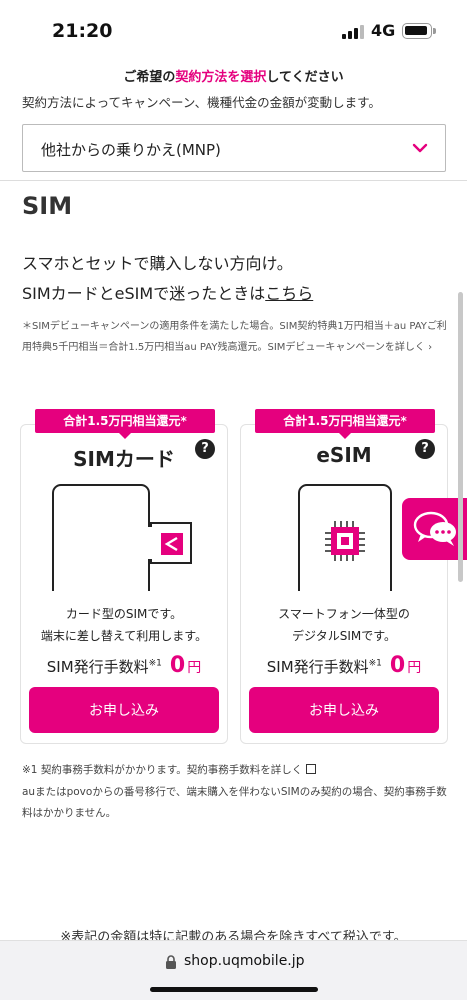 The image size is (467, 1000). What do you see at coordinates (420, 148) in the screenshot?
I see `chevron-down-icon` at bounding box center [420, 148].